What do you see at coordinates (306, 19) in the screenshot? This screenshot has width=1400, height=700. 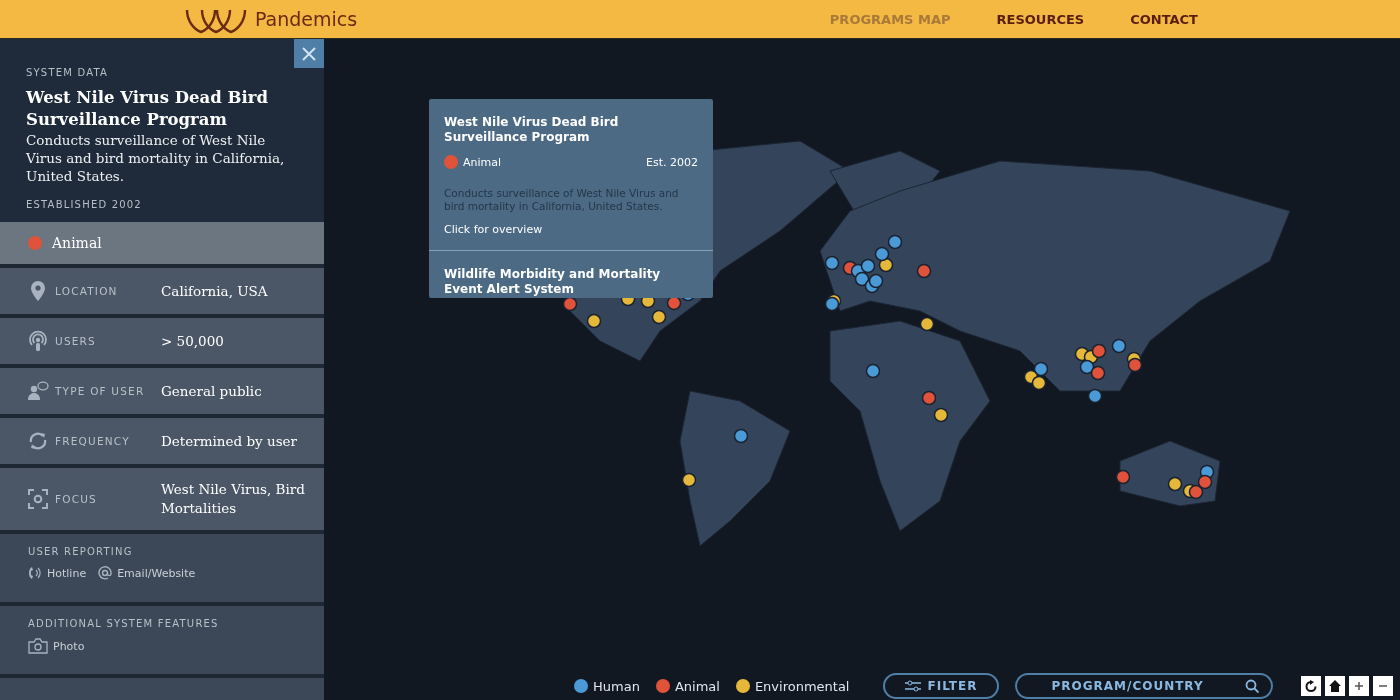 I see `logo-text: Pandemics` at bounding box center [306, 19].